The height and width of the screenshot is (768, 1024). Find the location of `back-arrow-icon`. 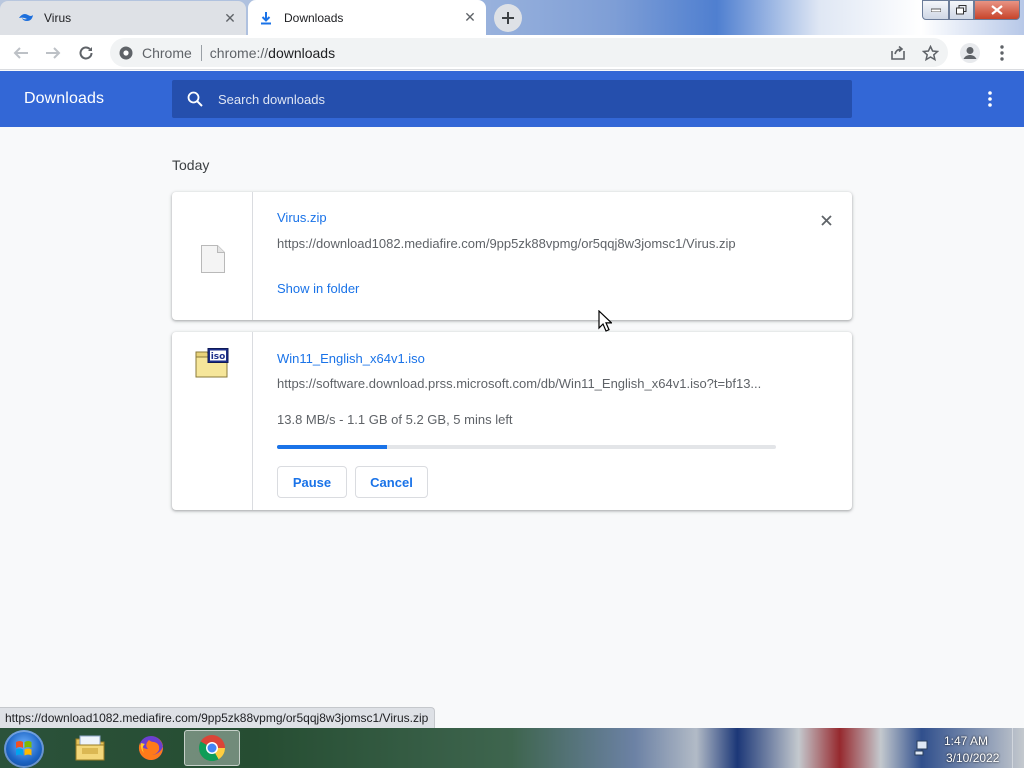

back-arrow-icon is located at coordinates (20, 53).